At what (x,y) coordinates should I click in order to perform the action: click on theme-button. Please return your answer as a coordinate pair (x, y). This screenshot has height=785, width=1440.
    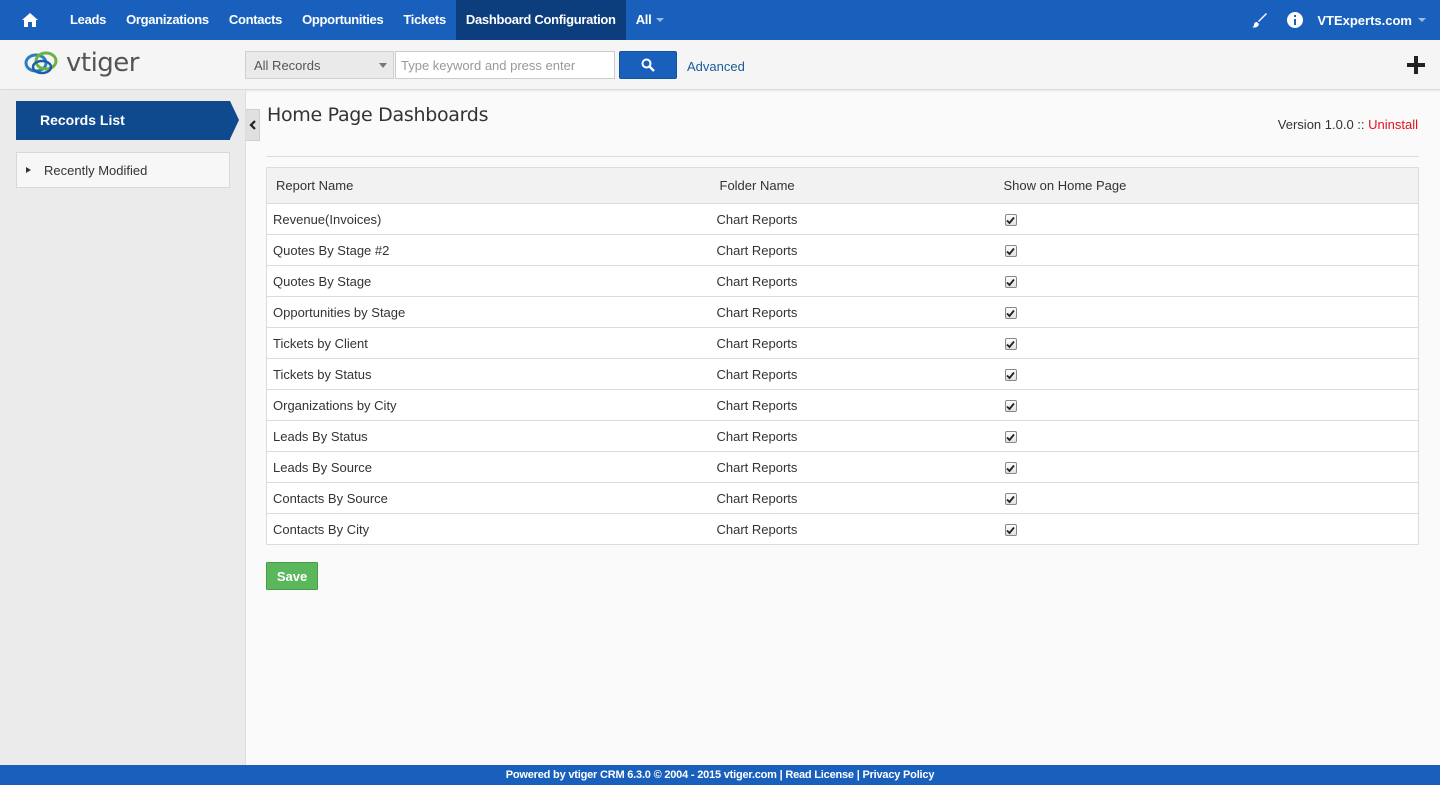
    Looking at the image, I should click on (1259, 20).